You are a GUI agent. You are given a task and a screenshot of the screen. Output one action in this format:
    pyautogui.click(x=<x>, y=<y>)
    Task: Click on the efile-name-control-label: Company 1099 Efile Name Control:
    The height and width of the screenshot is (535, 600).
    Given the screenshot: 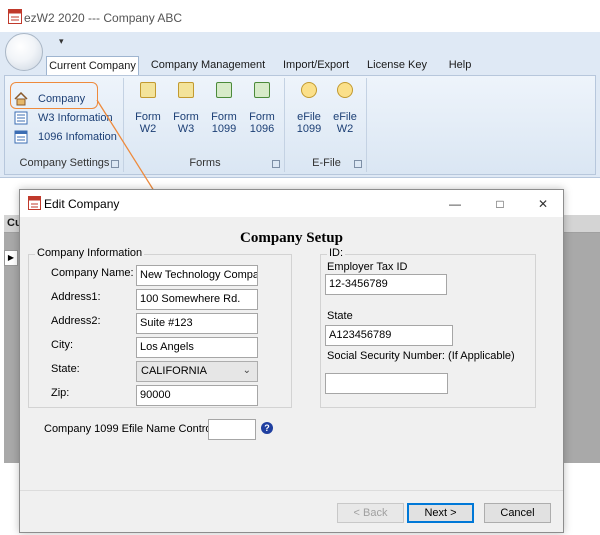 What is the action you would take?
    pyautogui.click(x=131, y=429)
    